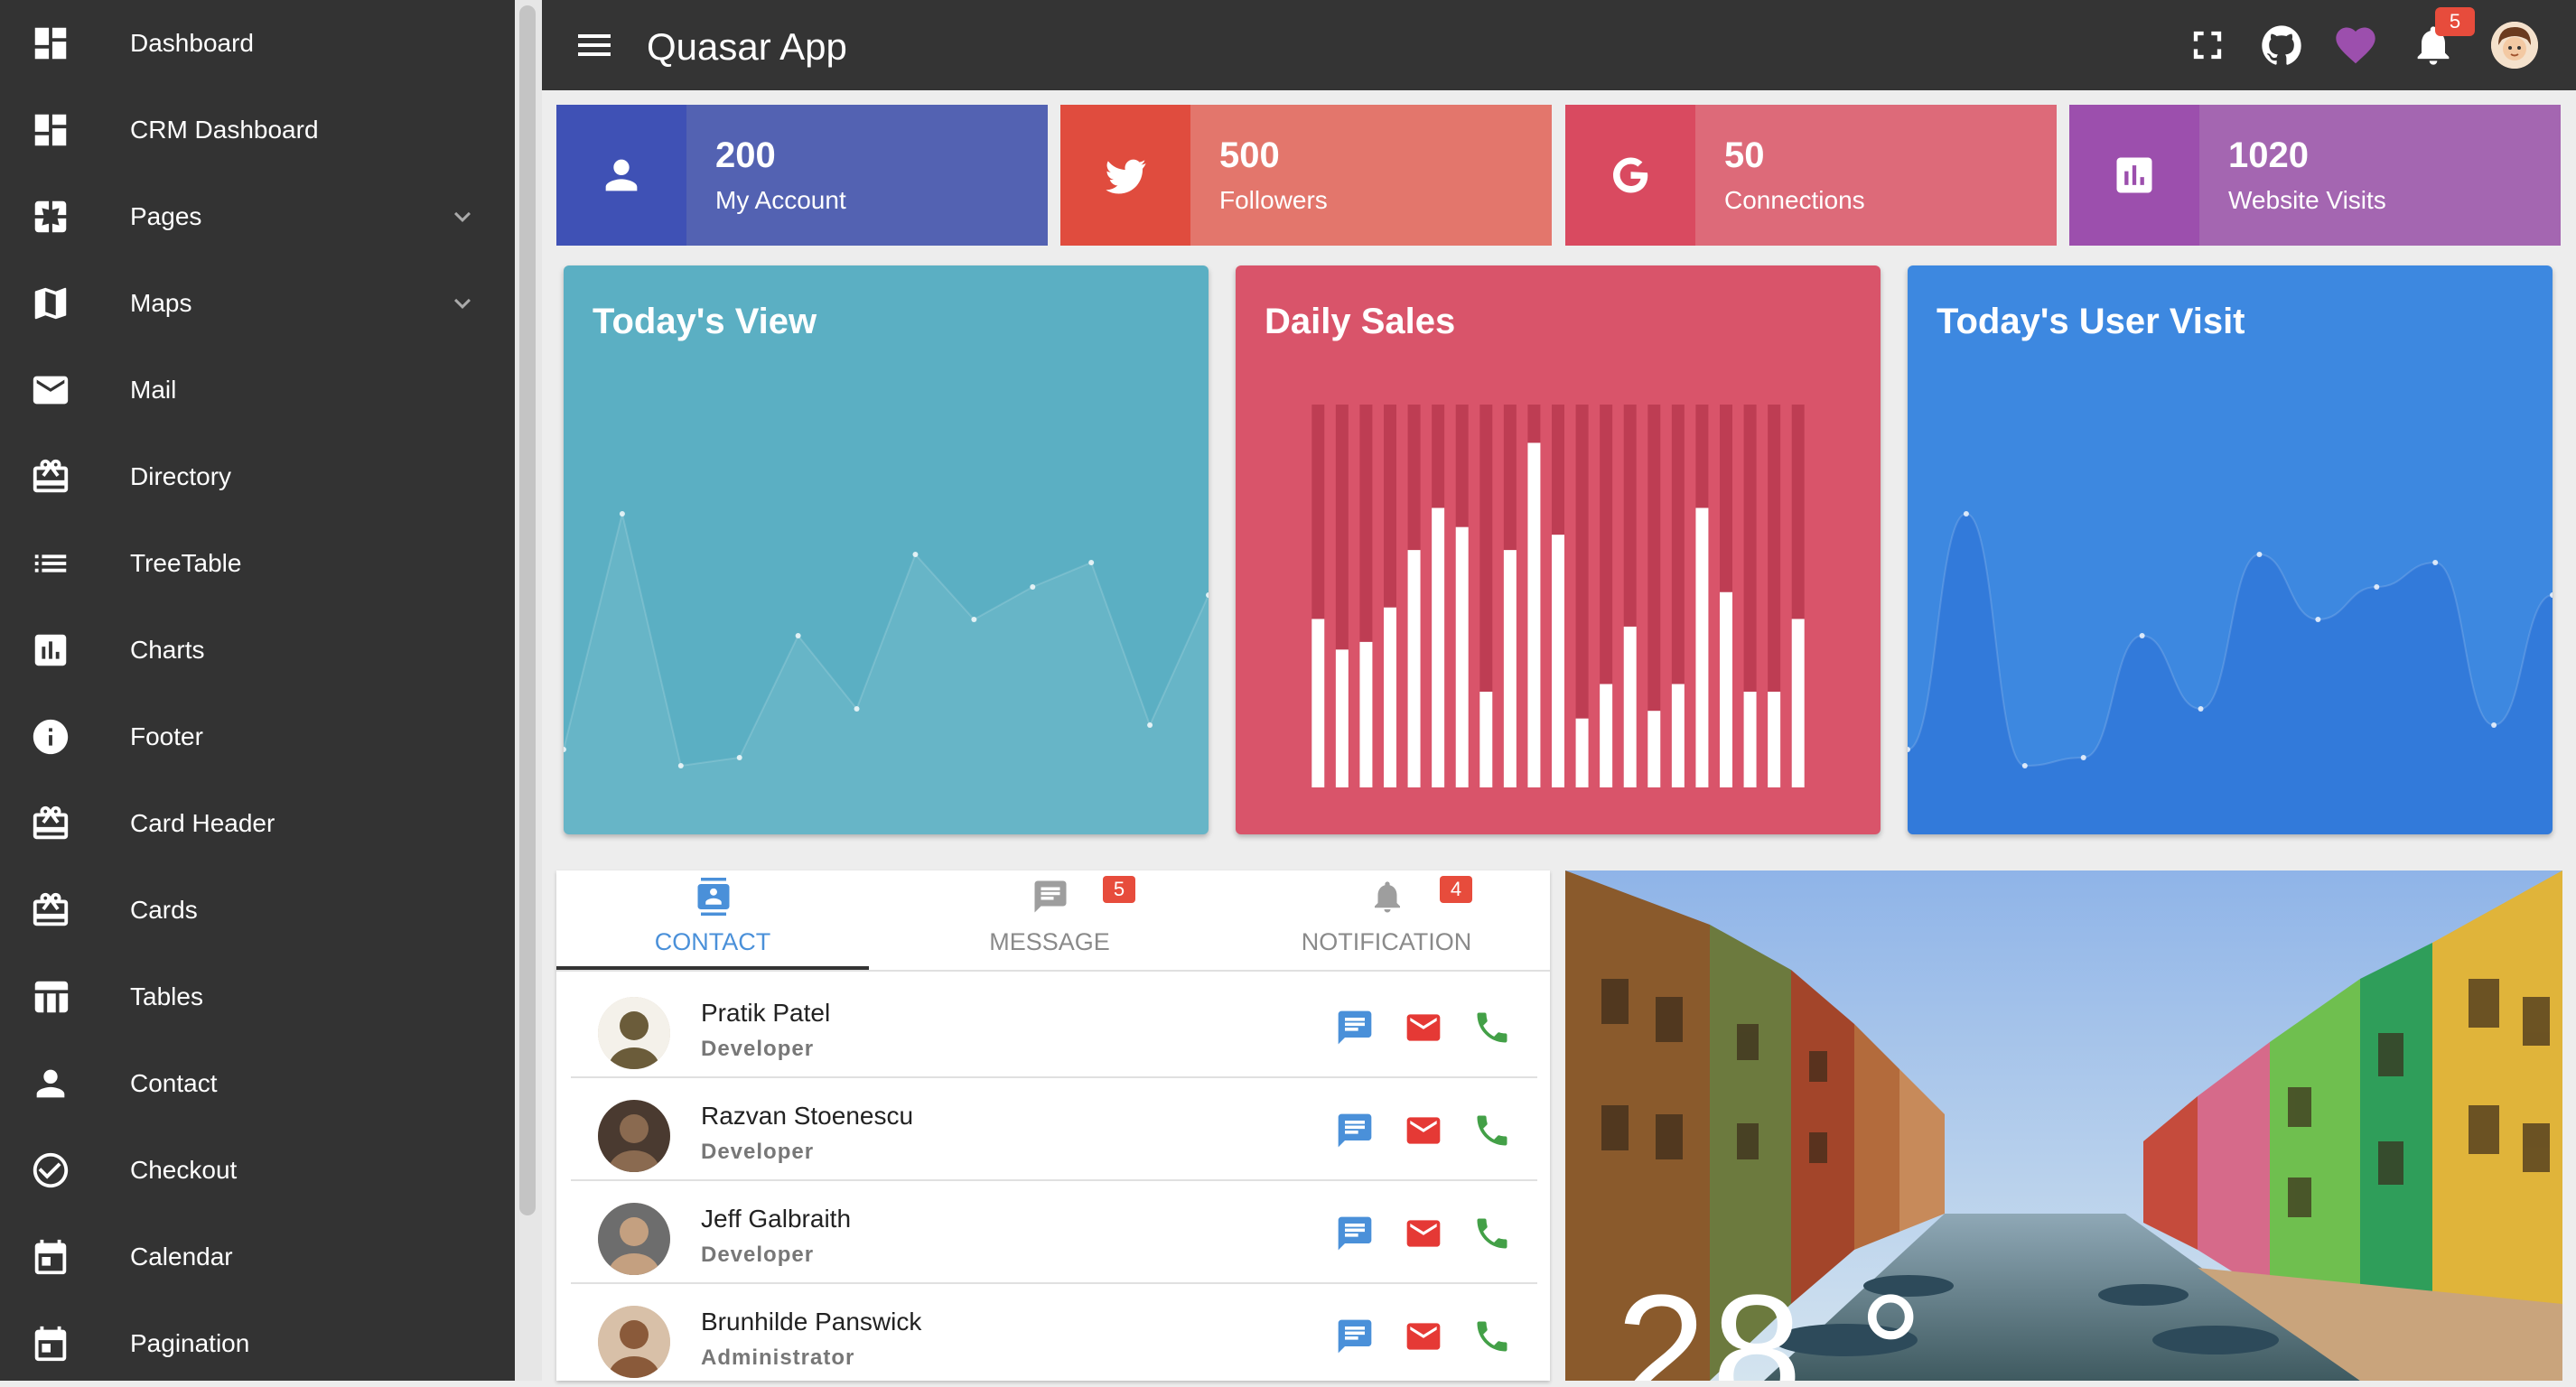 This screenshot has height=1387, width=2576. Describe the element at coordinates (528, 610) in the screenshot. I see `sidebar-scrollbar-thumb` at that location.